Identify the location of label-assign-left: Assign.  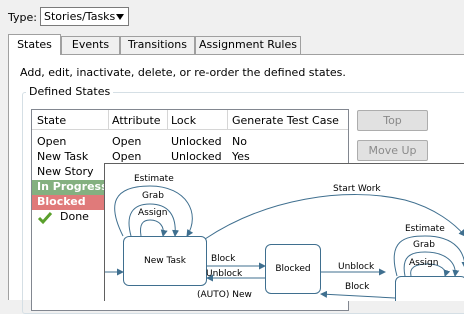
(153, 213).